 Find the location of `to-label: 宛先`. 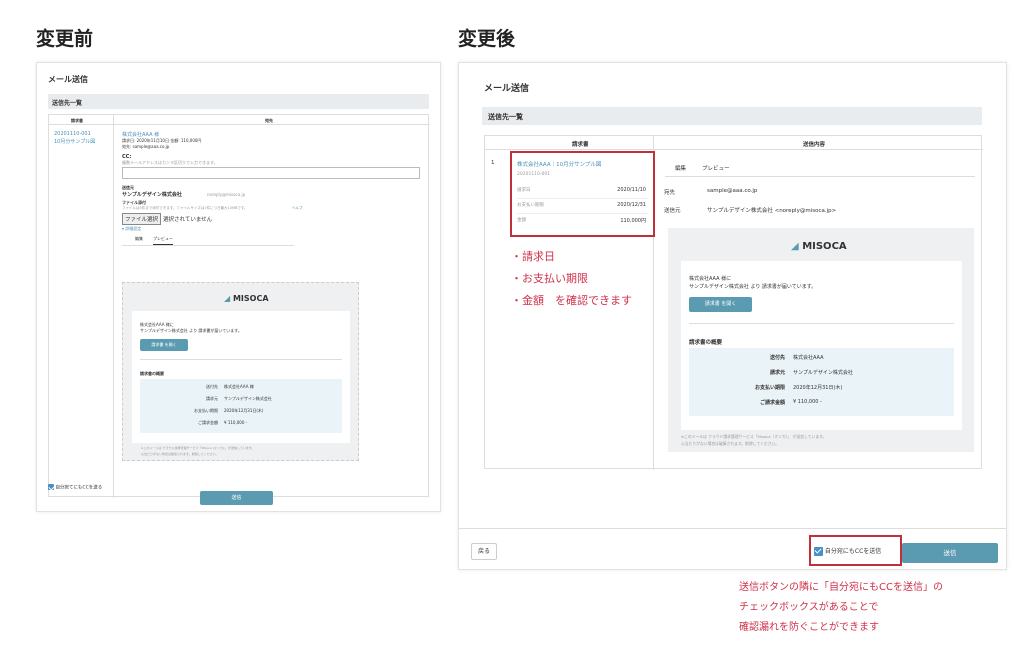

to-label: 宛先 is located at coordinates (670, 193).